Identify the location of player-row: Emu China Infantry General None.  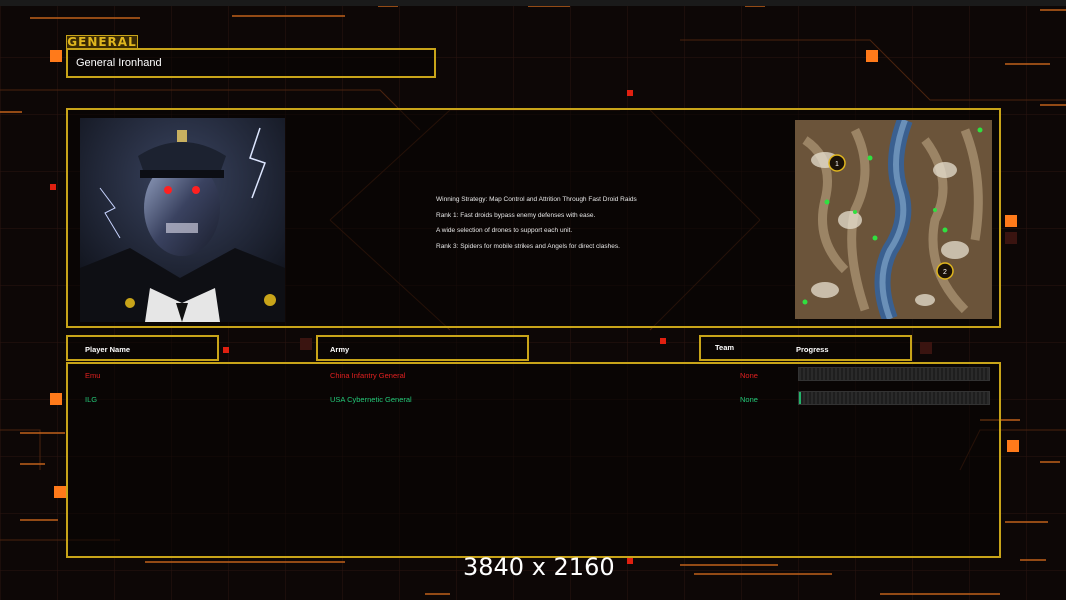
(533, 375).